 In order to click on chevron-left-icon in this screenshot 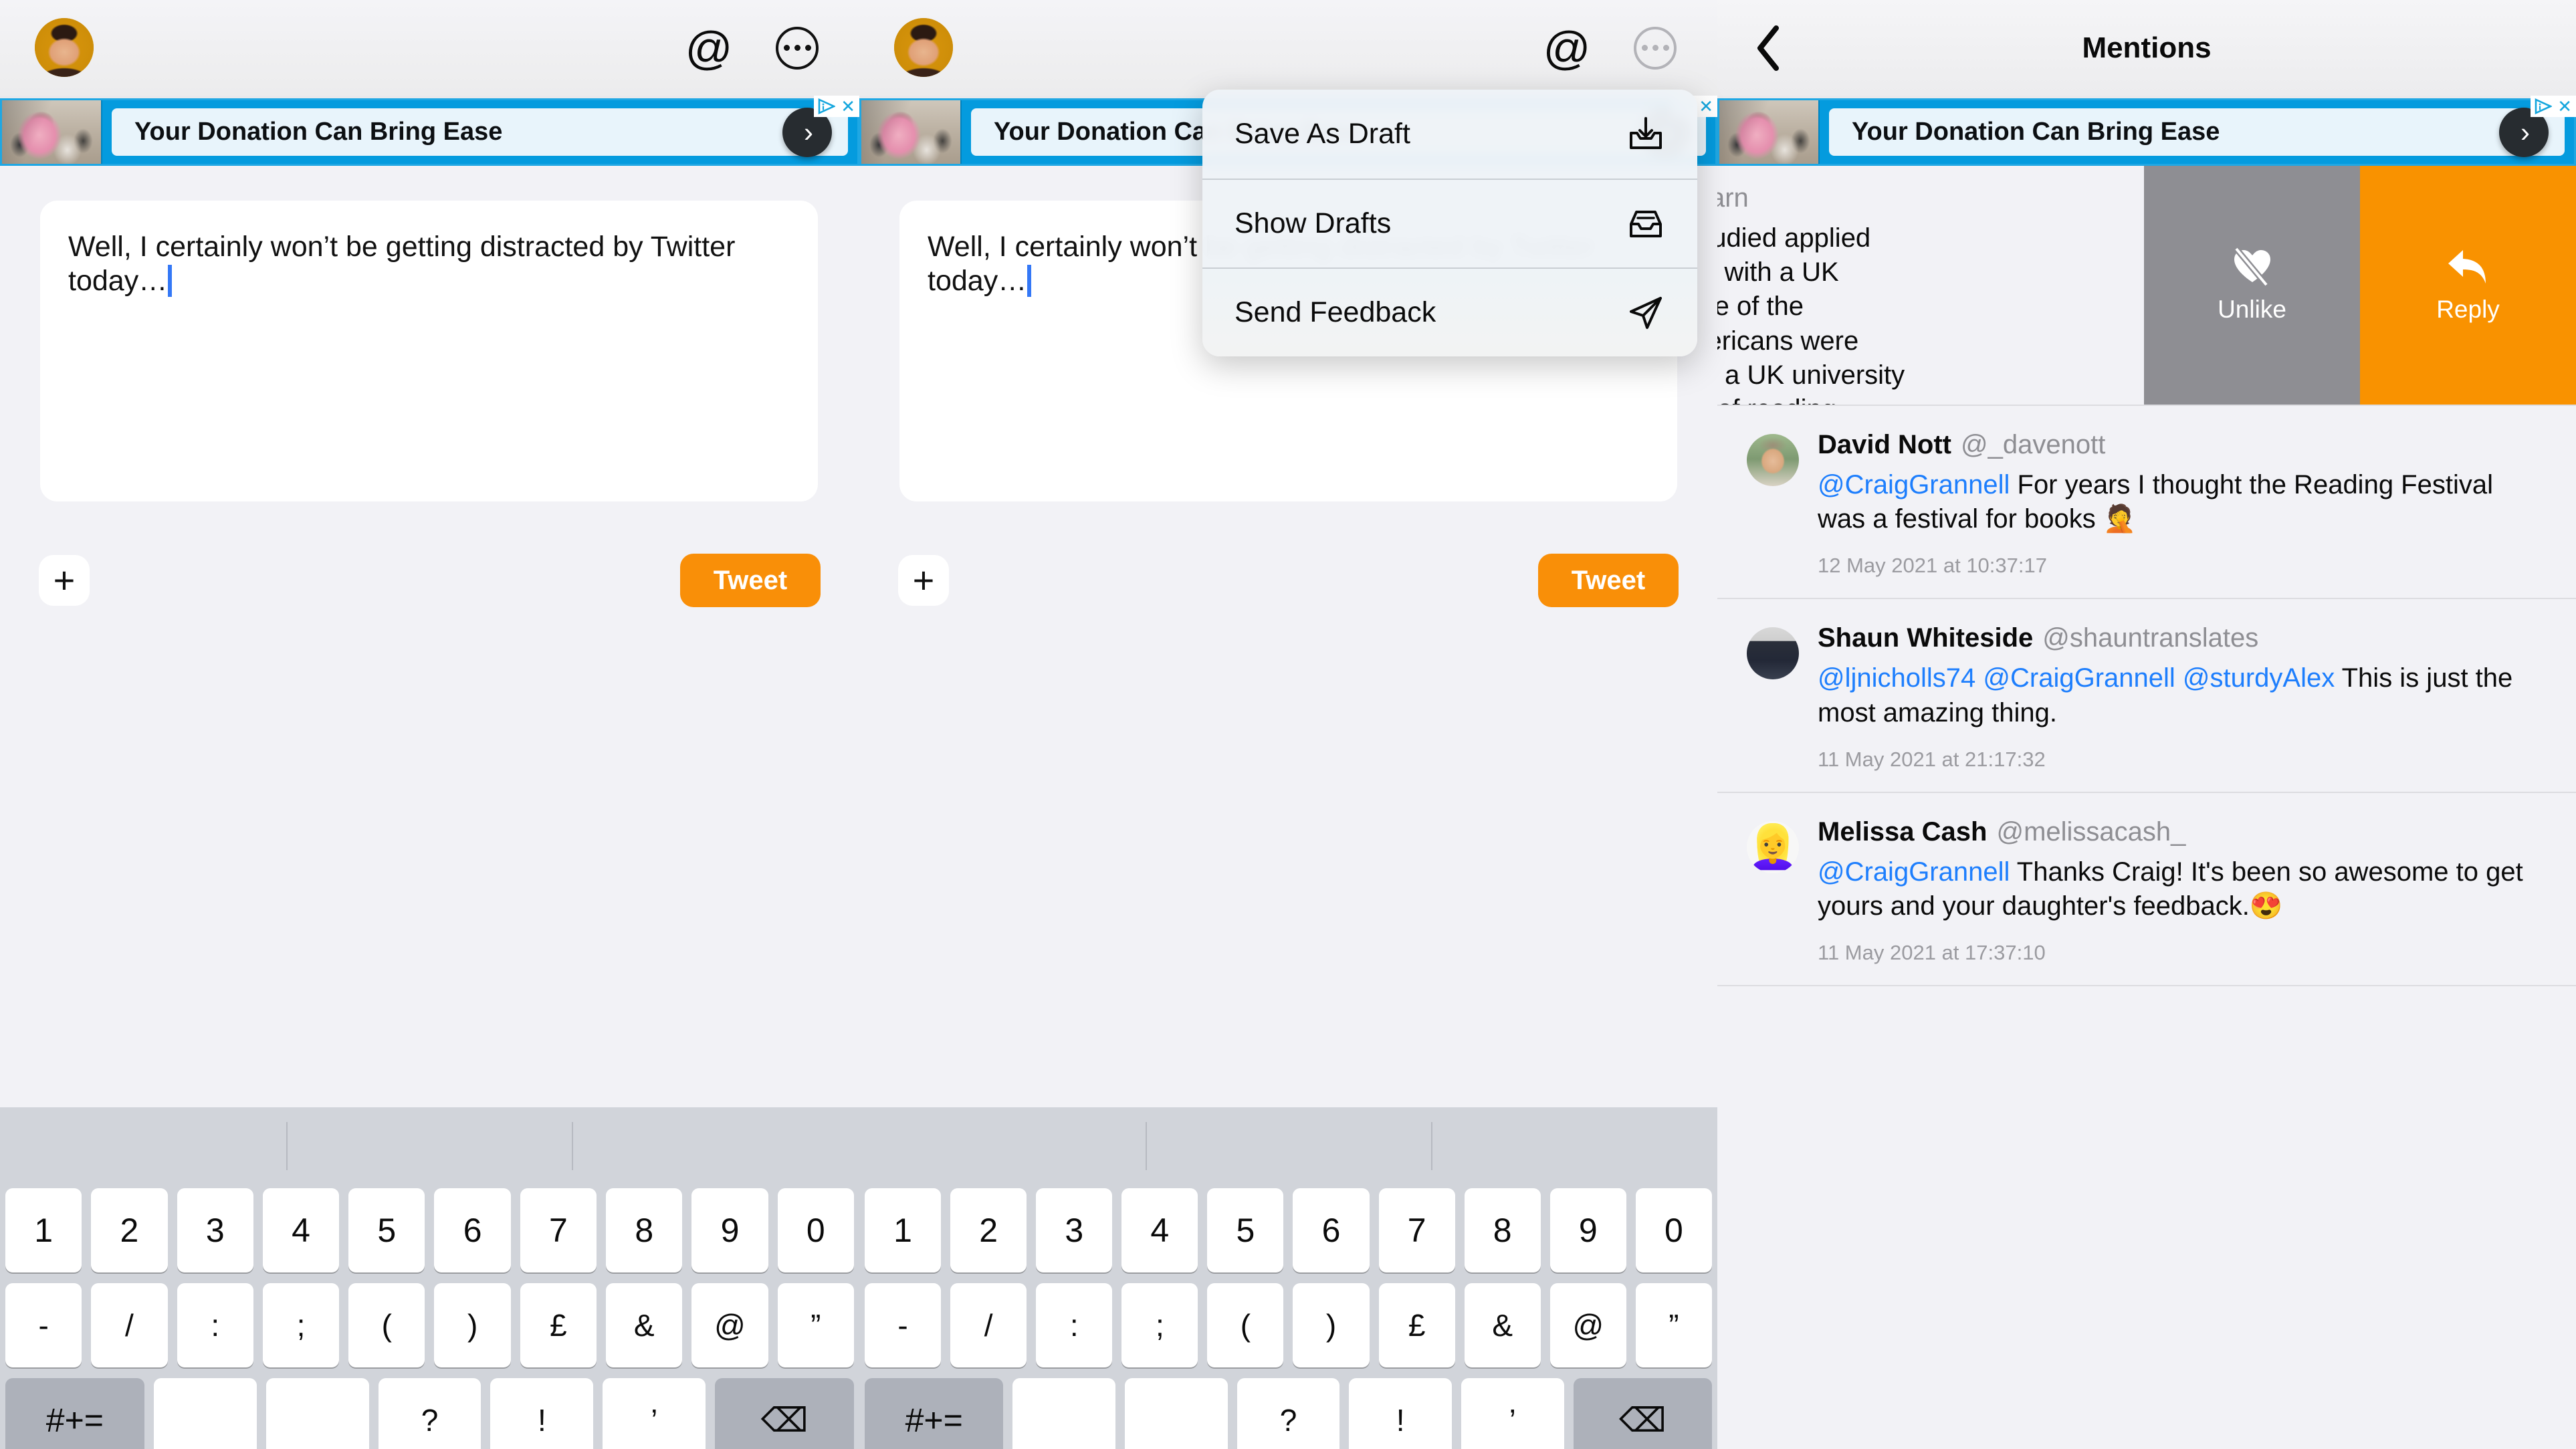, I will do `click(1768, 48)`.